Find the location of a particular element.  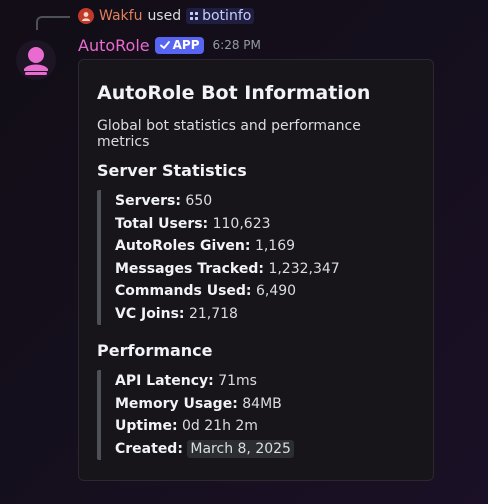

reply-spine is located at coordinates (53, 23).